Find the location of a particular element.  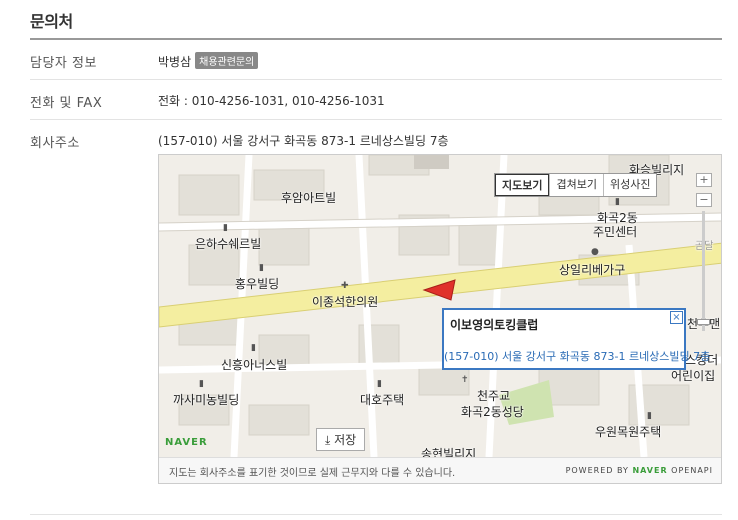

powered-prefix: POWERED BY is located at coordinates (597, 470).